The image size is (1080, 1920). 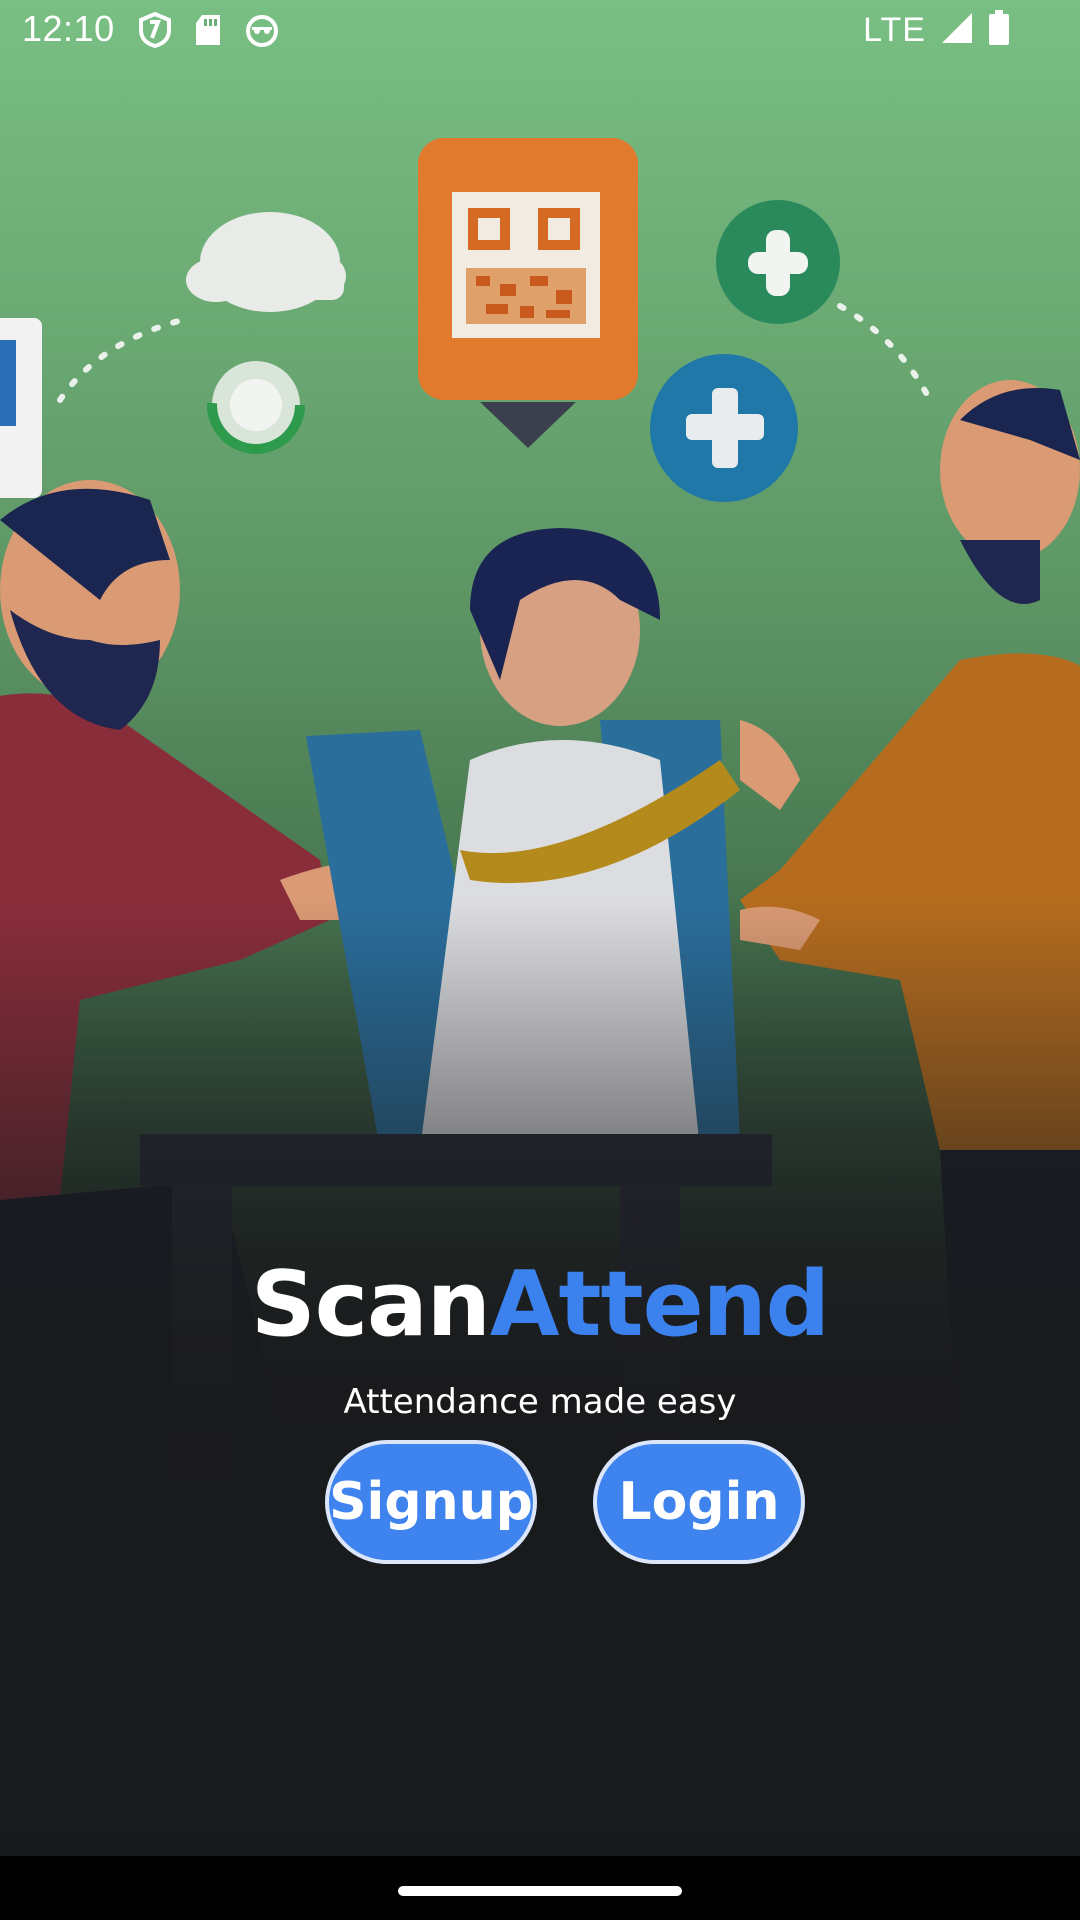 What do you see at coordinates (724, 428) in the screenshot?
I see `add-blue-icon` at bounding box center [724, 428].